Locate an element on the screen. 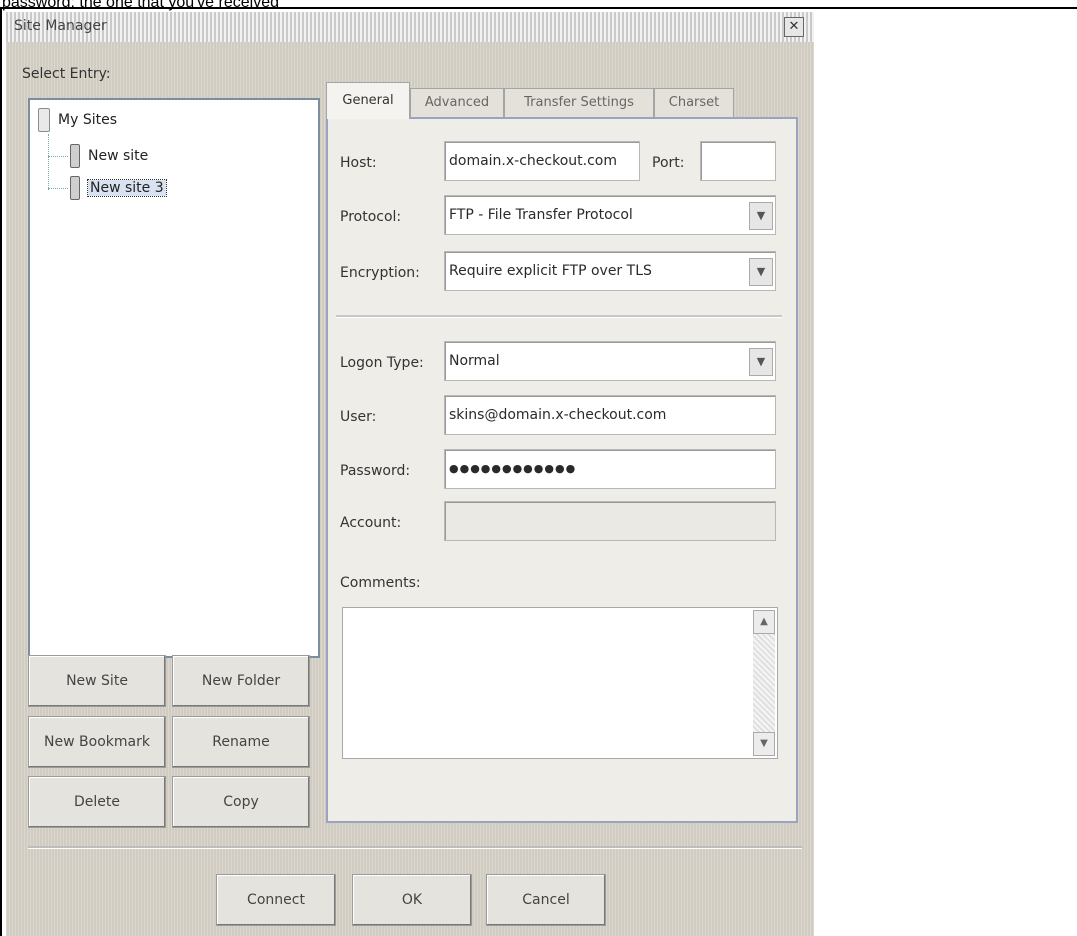 The image size is (1077, 936). tab-charset: Charset is located at coordinates (694, 102).